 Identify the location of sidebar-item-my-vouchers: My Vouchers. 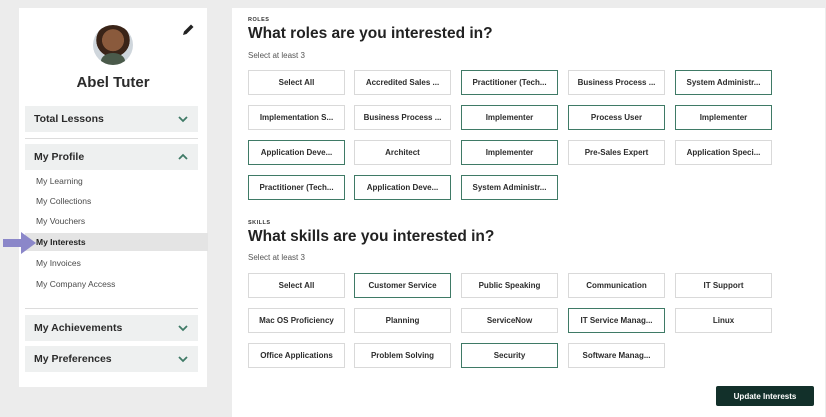
(116, 221).